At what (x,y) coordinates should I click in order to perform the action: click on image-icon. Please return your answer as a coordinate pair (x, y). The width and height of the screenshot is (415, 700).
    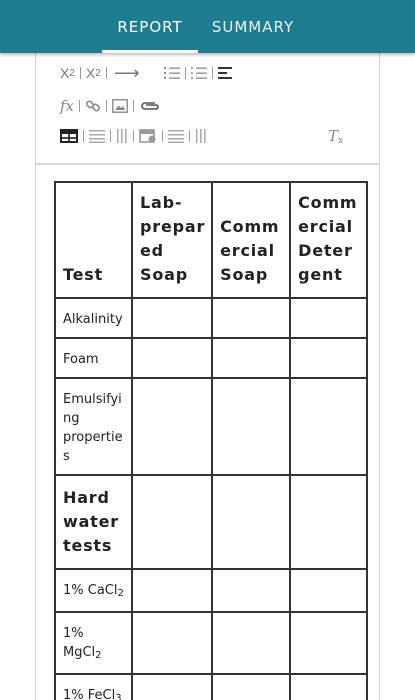
    Looking at the image, I should click on (120, 106).